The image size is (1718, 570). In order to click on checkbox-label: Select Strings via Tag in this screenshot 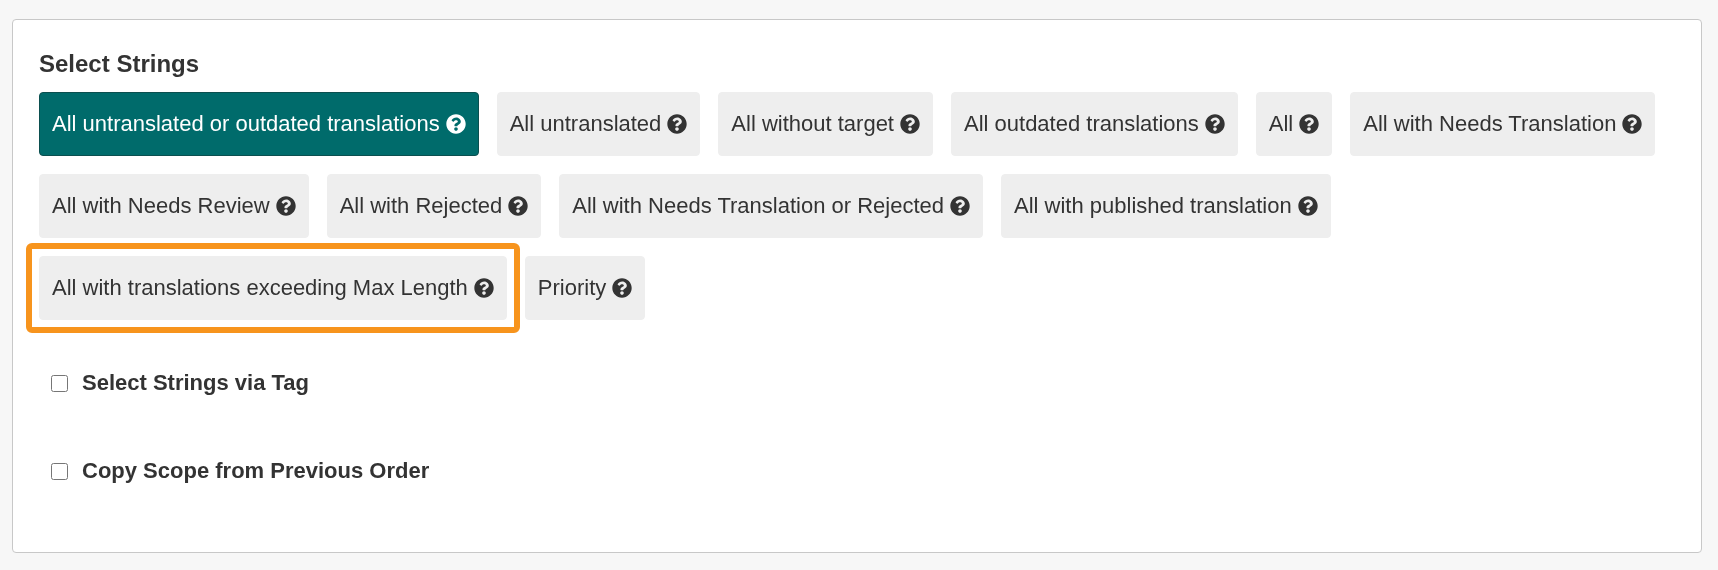, I will do `click(195, 383)`.